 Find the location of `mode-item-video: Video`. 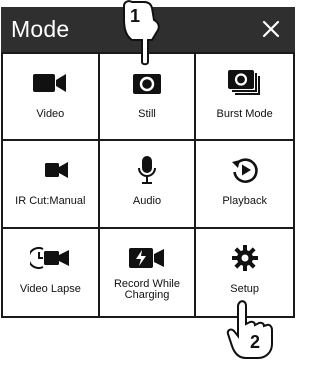

mode-item-video: Video is located at coordinates (51, 98).